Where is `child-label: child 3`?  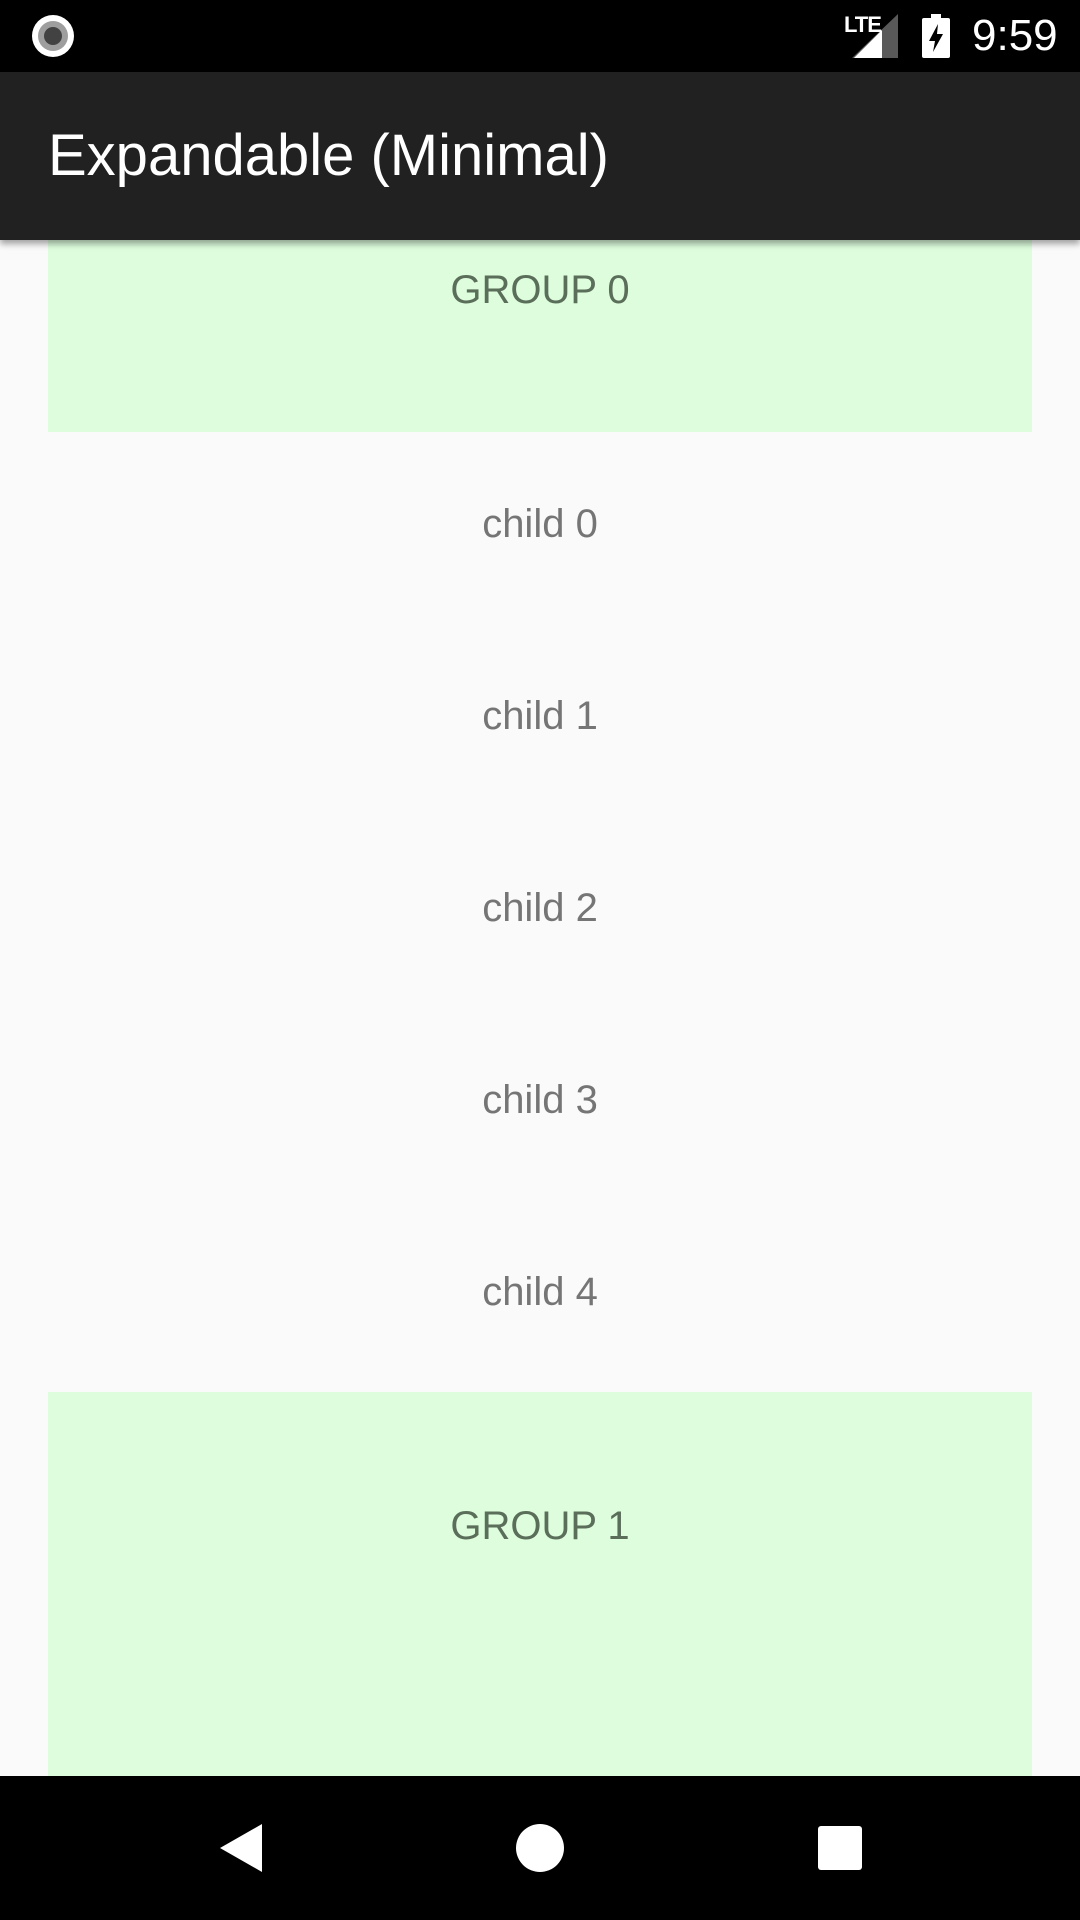
child-label: child 3 is located at coordinates (540, 1100).